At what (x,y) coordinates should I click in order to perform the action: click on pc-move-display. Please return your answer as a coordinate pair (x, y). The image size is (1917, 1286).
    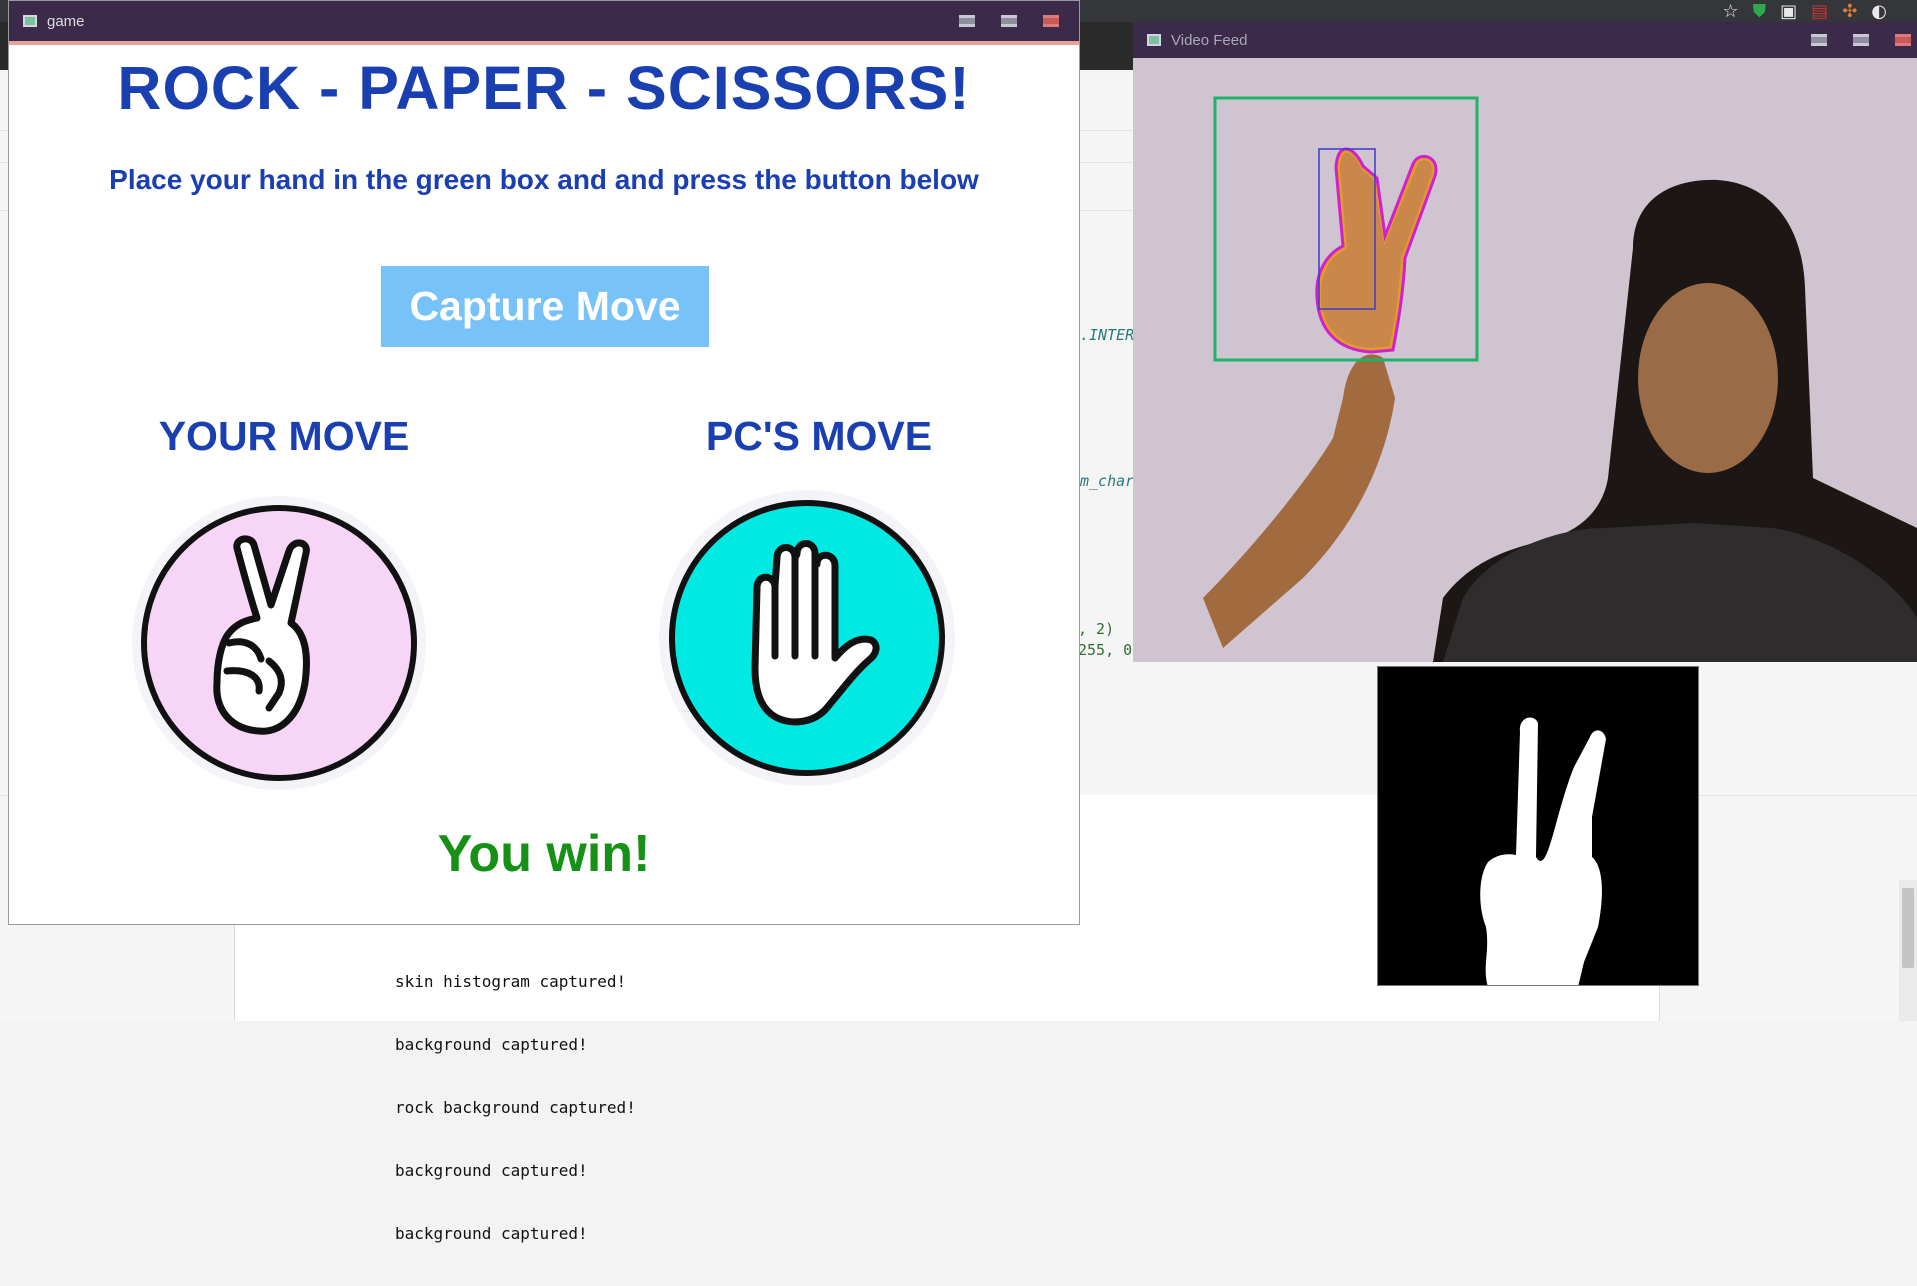
    Looking at the image, I should click on (807, 638).